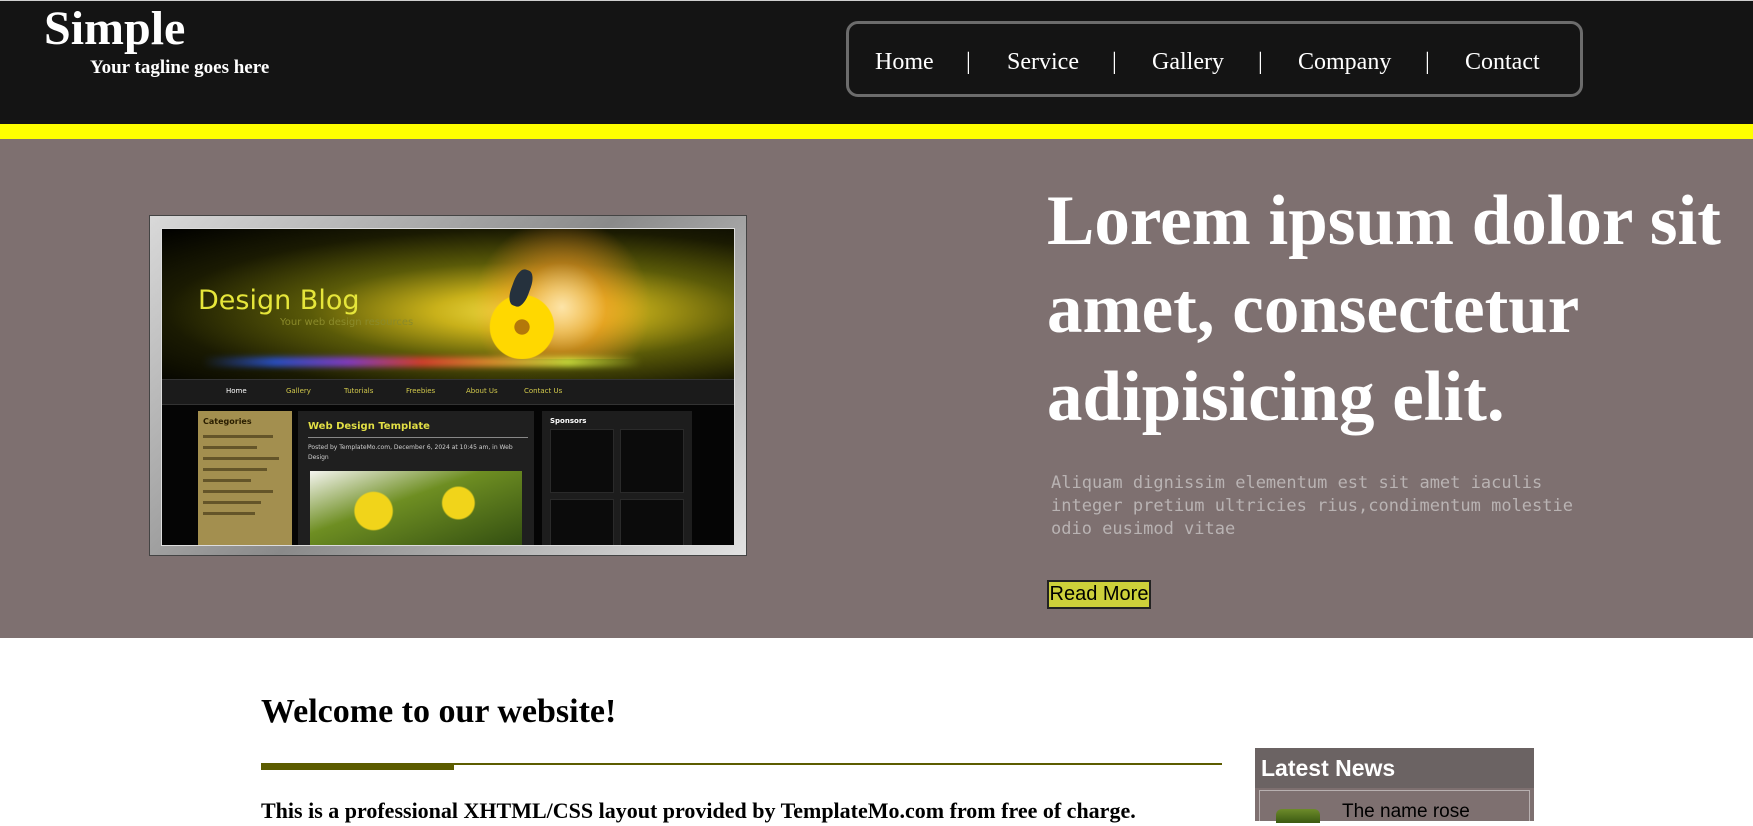  Describe the element at coordinates (347, 322) in the screenshot. I see `preview-subtitle: Your web design resources` at that location.